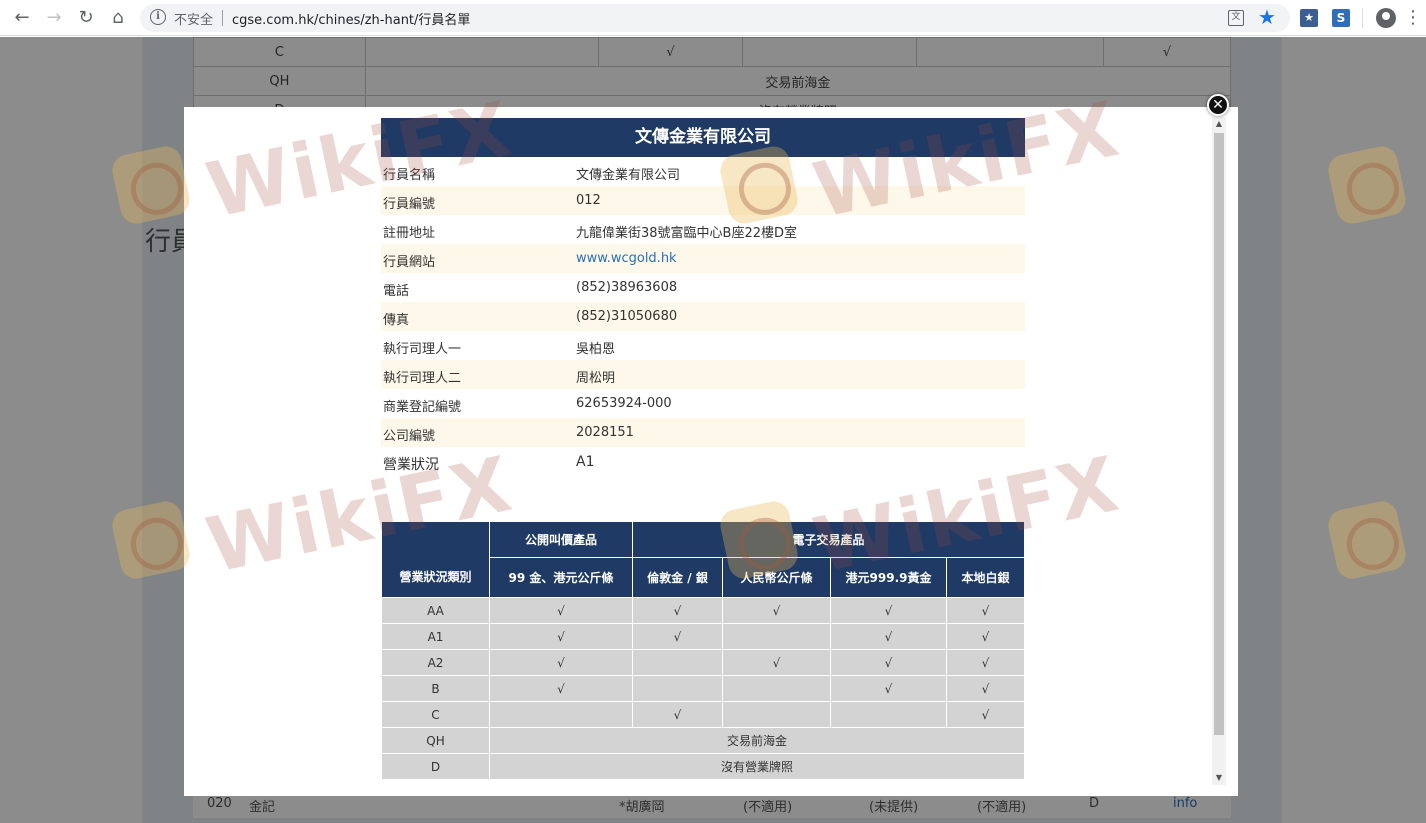  Describe the element at coordinates (409, 204) in the screenshot. I see `info-label: 行員編號` at that location.